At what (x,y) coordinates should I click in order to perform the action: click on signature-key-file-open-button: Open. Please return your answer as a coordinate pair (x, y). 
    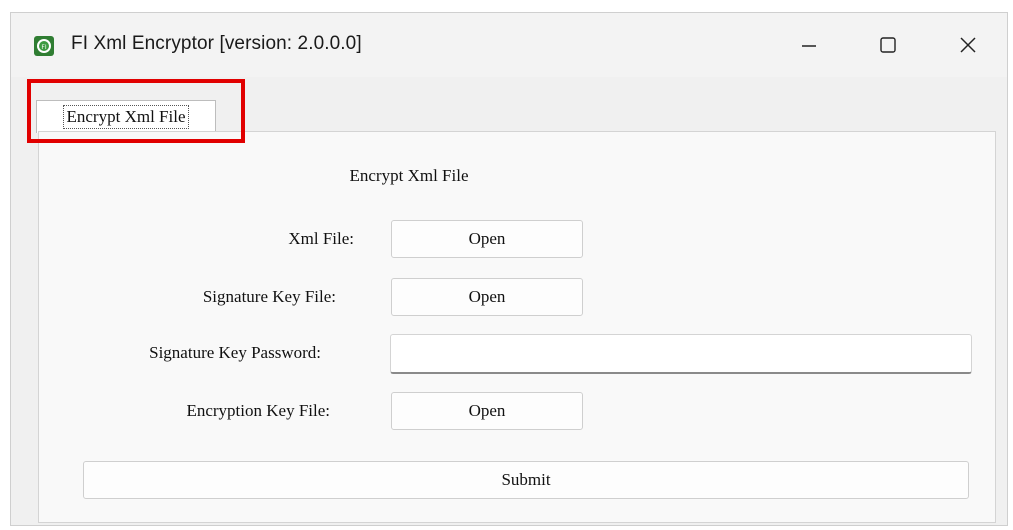
    Looking at the image, I should click on (487, 297).